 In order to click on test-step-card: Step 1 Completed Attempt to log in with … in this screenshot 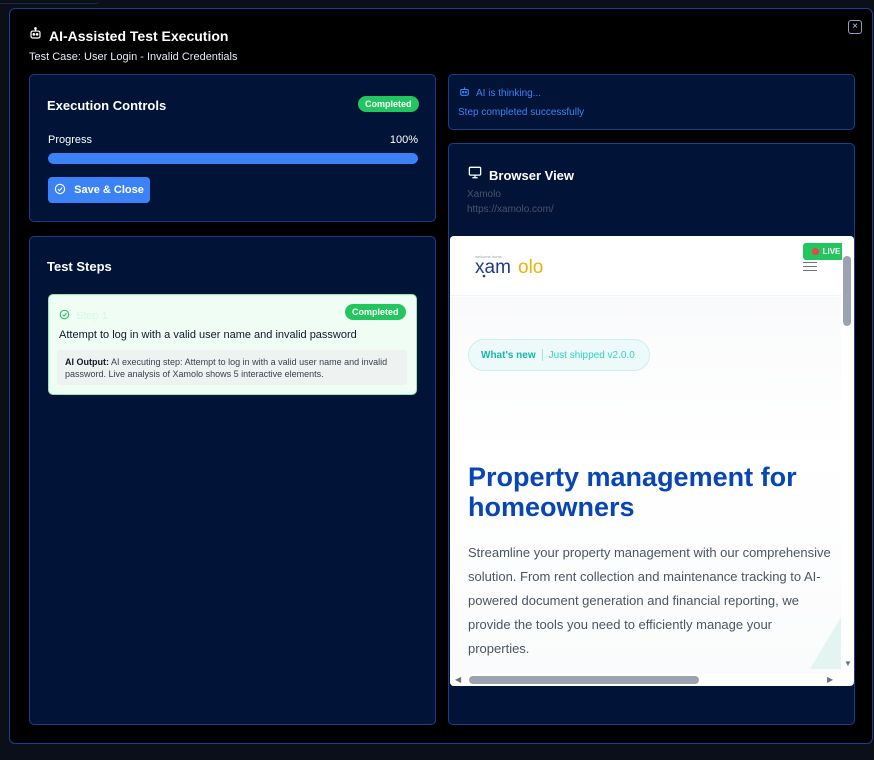, I will do `click(232, 344)`.